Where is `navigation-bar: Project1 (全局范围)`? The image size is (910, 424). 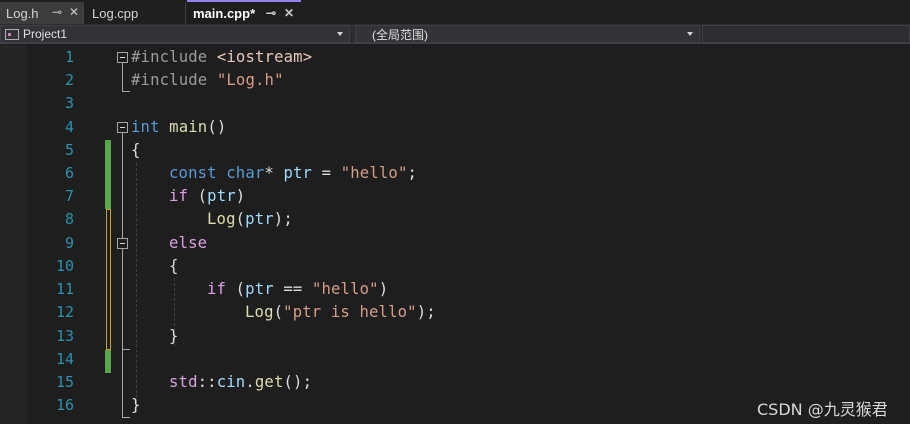 navigation-bar: Project1 (全局范围) is located at coordinates (455, 34).